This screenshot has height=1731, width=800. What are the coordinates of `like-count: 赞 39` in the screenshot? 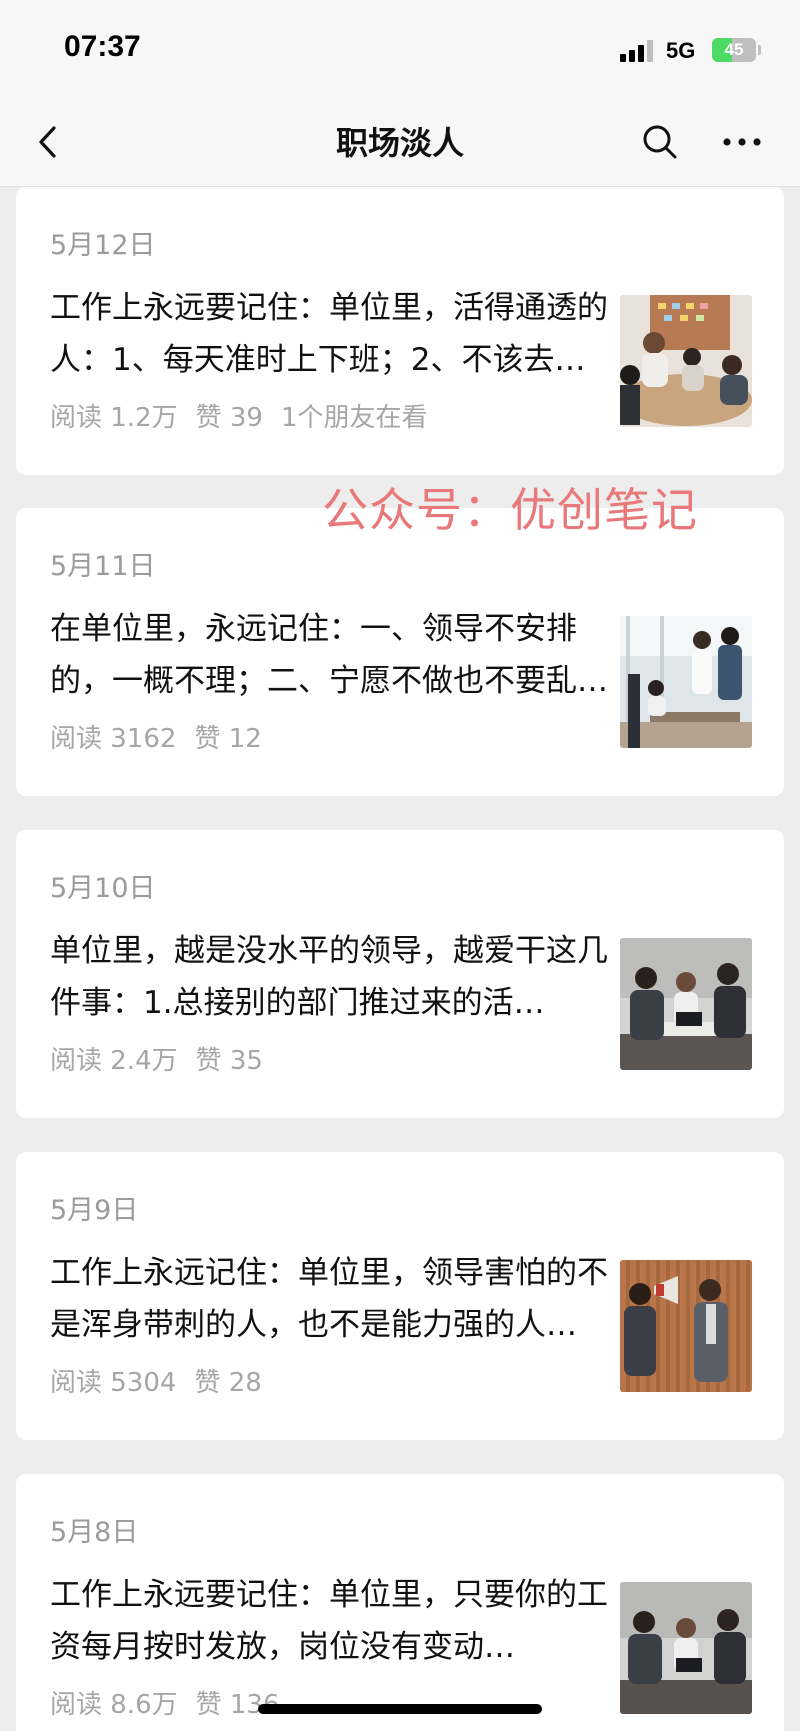 It's located at (229, 418).